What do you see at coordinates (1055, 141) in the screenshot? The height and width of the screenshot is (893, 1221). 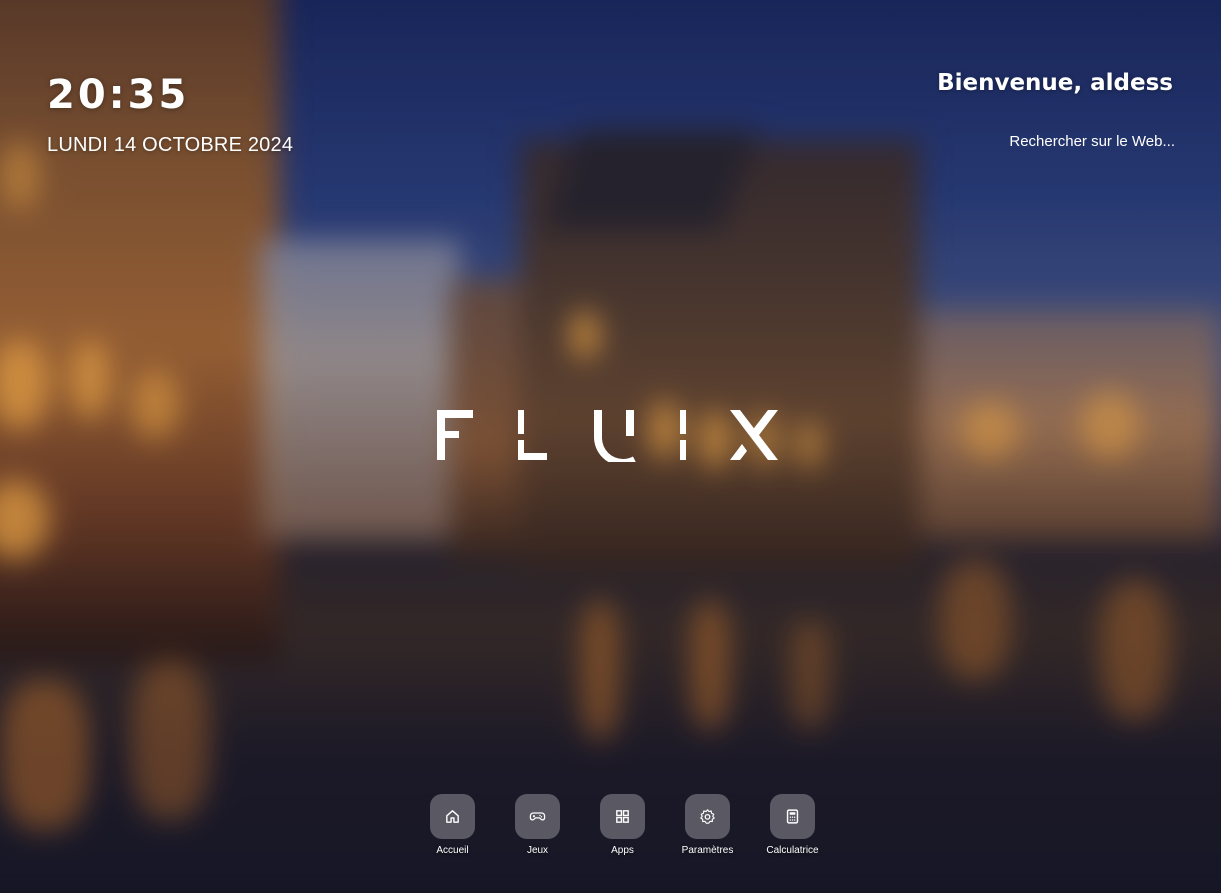 I see `web-search-input` at bounding box center [1055, 141].